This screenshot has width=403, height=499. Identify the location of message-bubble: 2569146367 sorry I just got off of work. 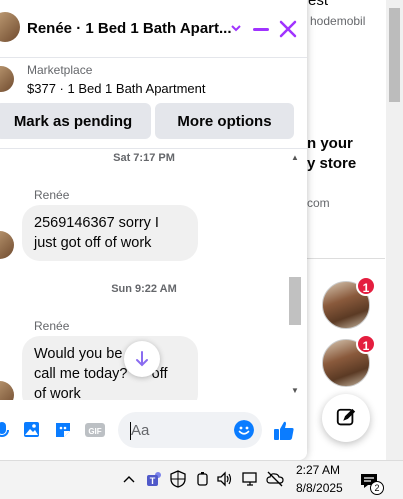
(110, 233).